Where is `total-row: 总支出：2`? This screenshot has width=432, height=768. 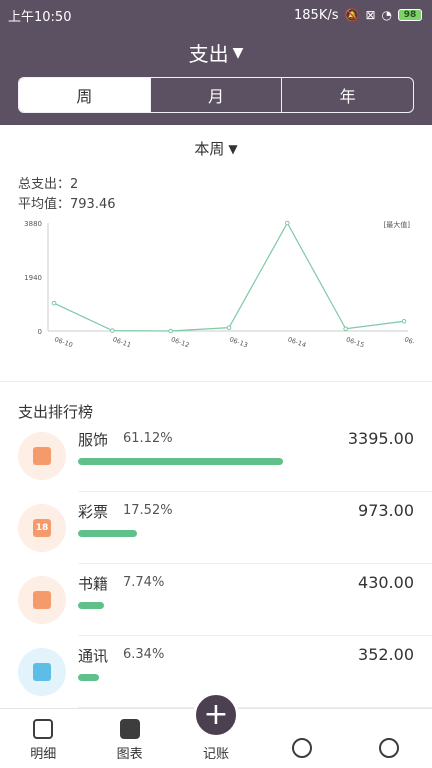
total-row: 总支出：2 is located at coordinates (67, 185).